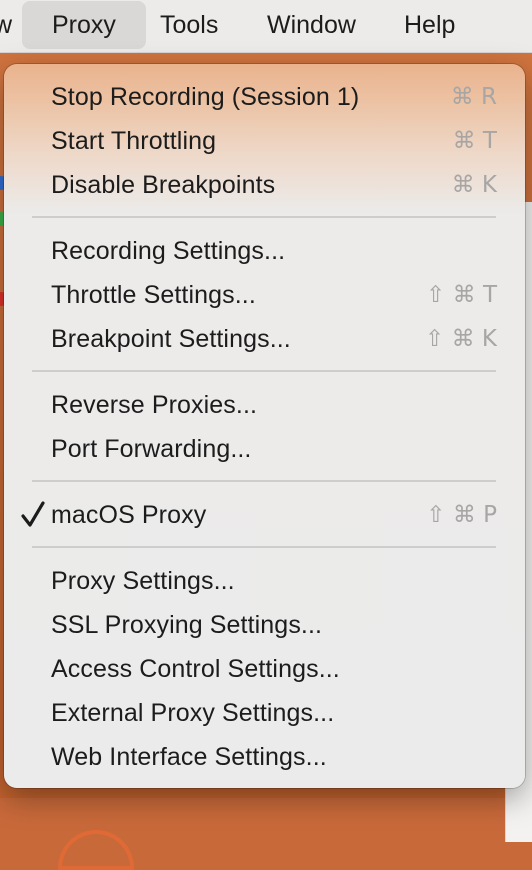 This screenshot has width=532, height=870. I want to click on menu-item-stop-recording: Stop Recording (Session 1) ⌘ R, so click(264, 97).